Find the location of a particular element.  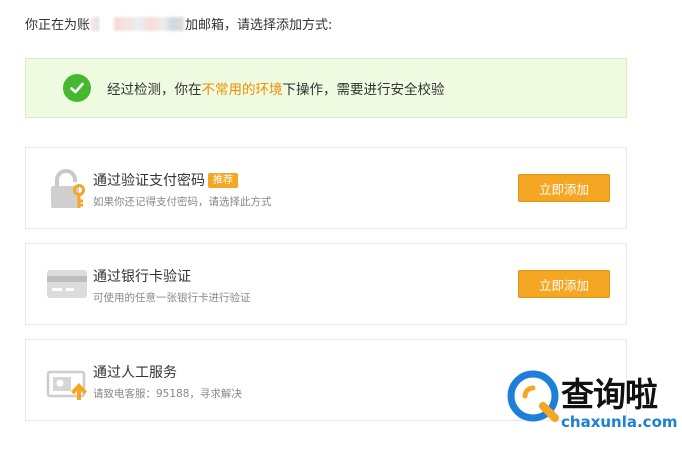

watermark-logo: 查询啦 chaxunla.com is located at coordinates (591, 401).